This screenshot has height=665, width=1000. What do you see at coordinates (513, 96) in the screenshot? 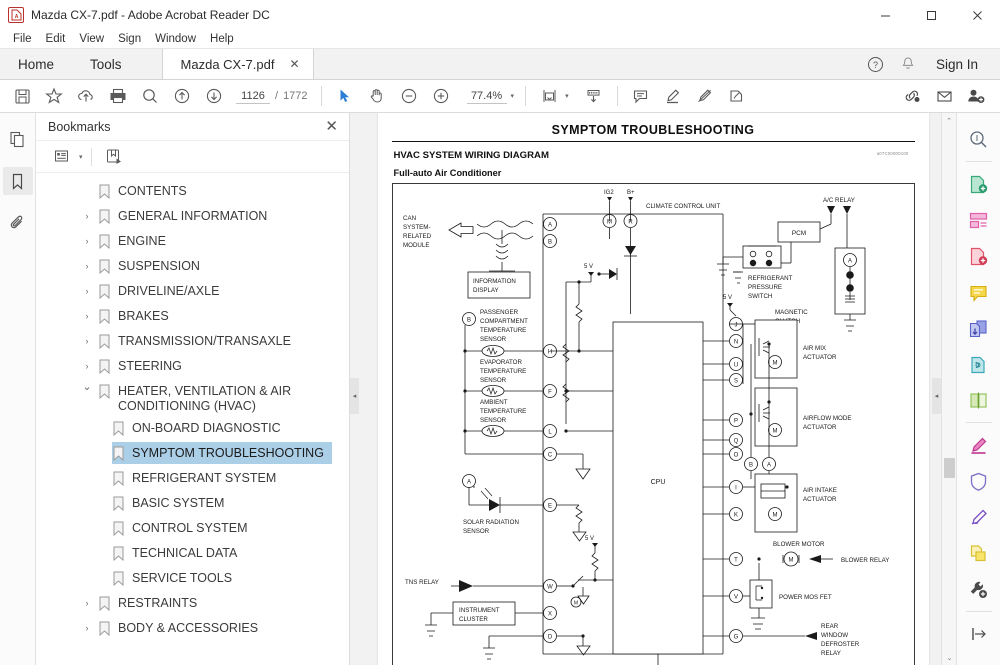
I see `zoom-dropdown-caret-icon: ▾` at bounding box center [513, 96].